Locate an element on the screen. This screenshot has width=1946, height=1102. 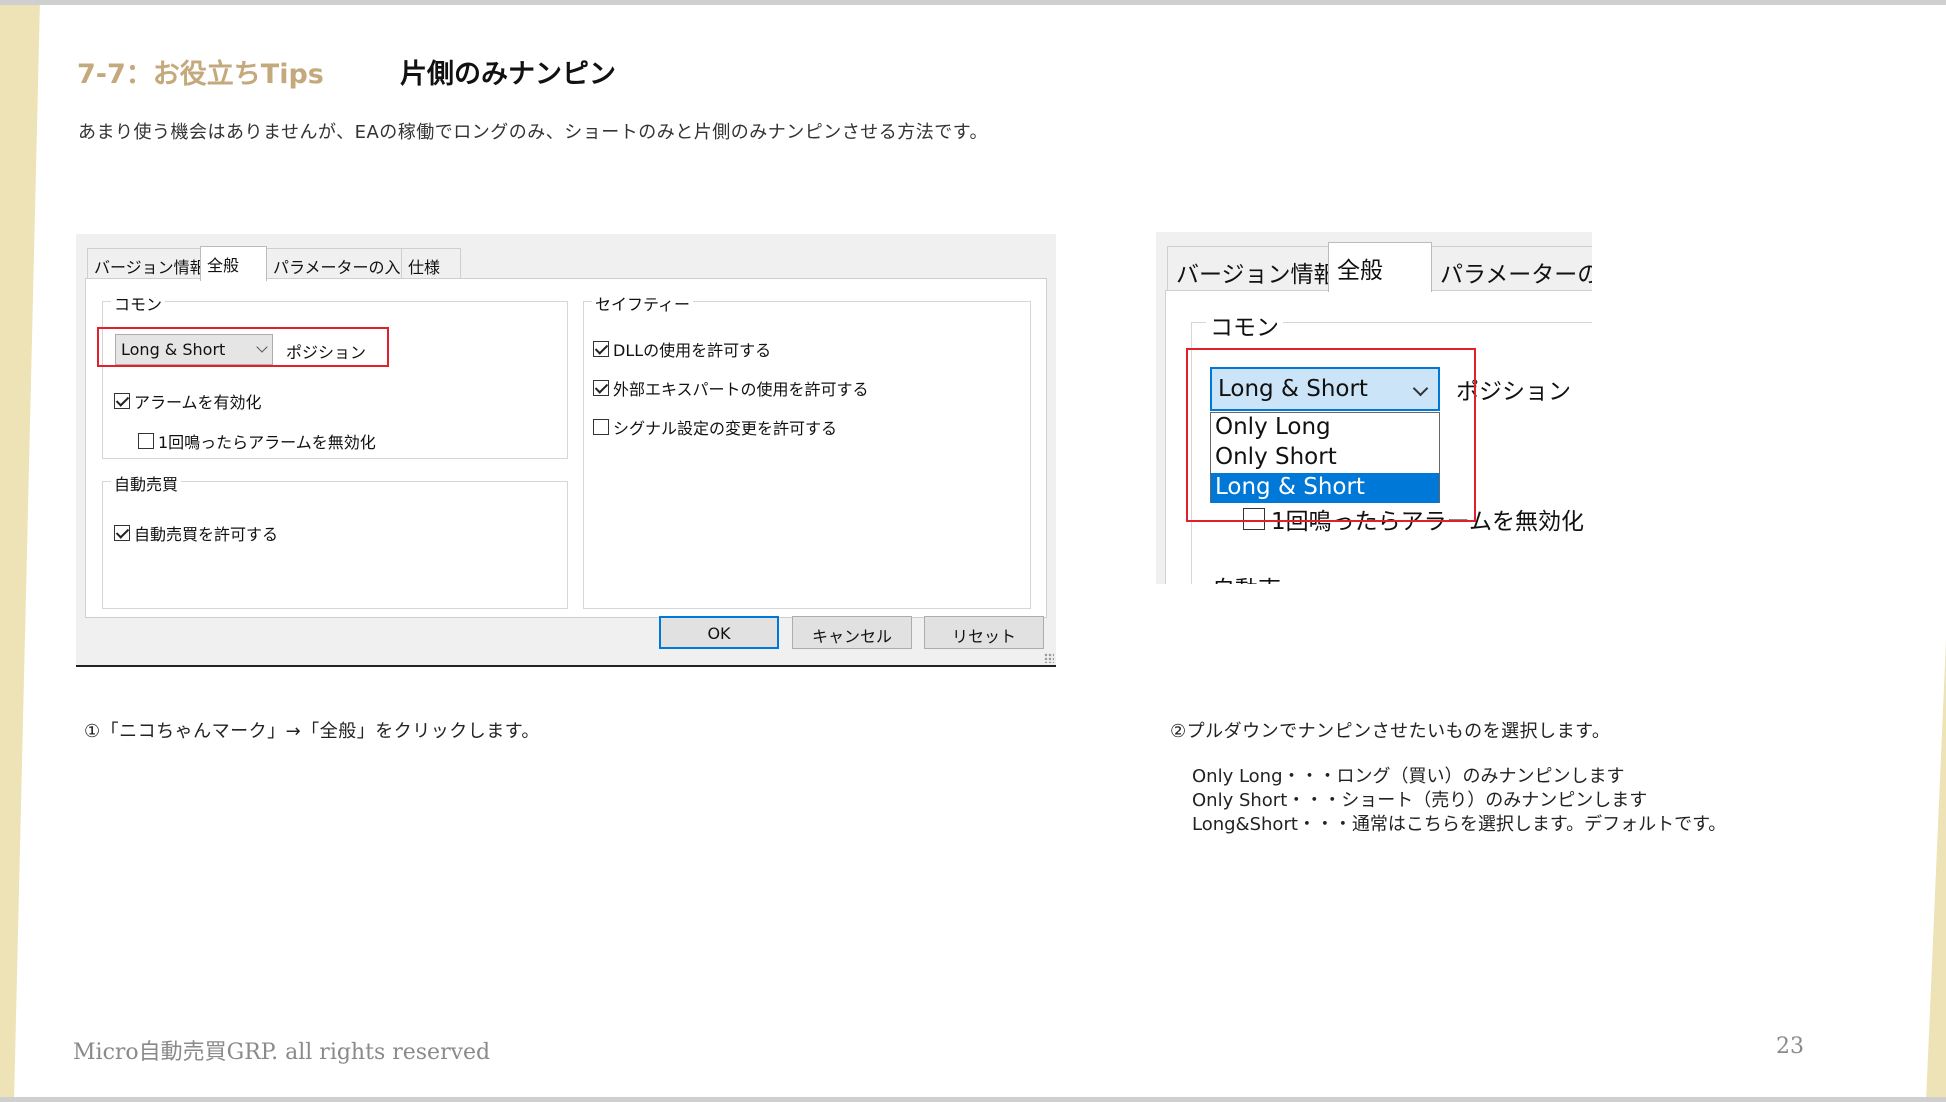
ok-button: OK is located at coordinates (719, 632).